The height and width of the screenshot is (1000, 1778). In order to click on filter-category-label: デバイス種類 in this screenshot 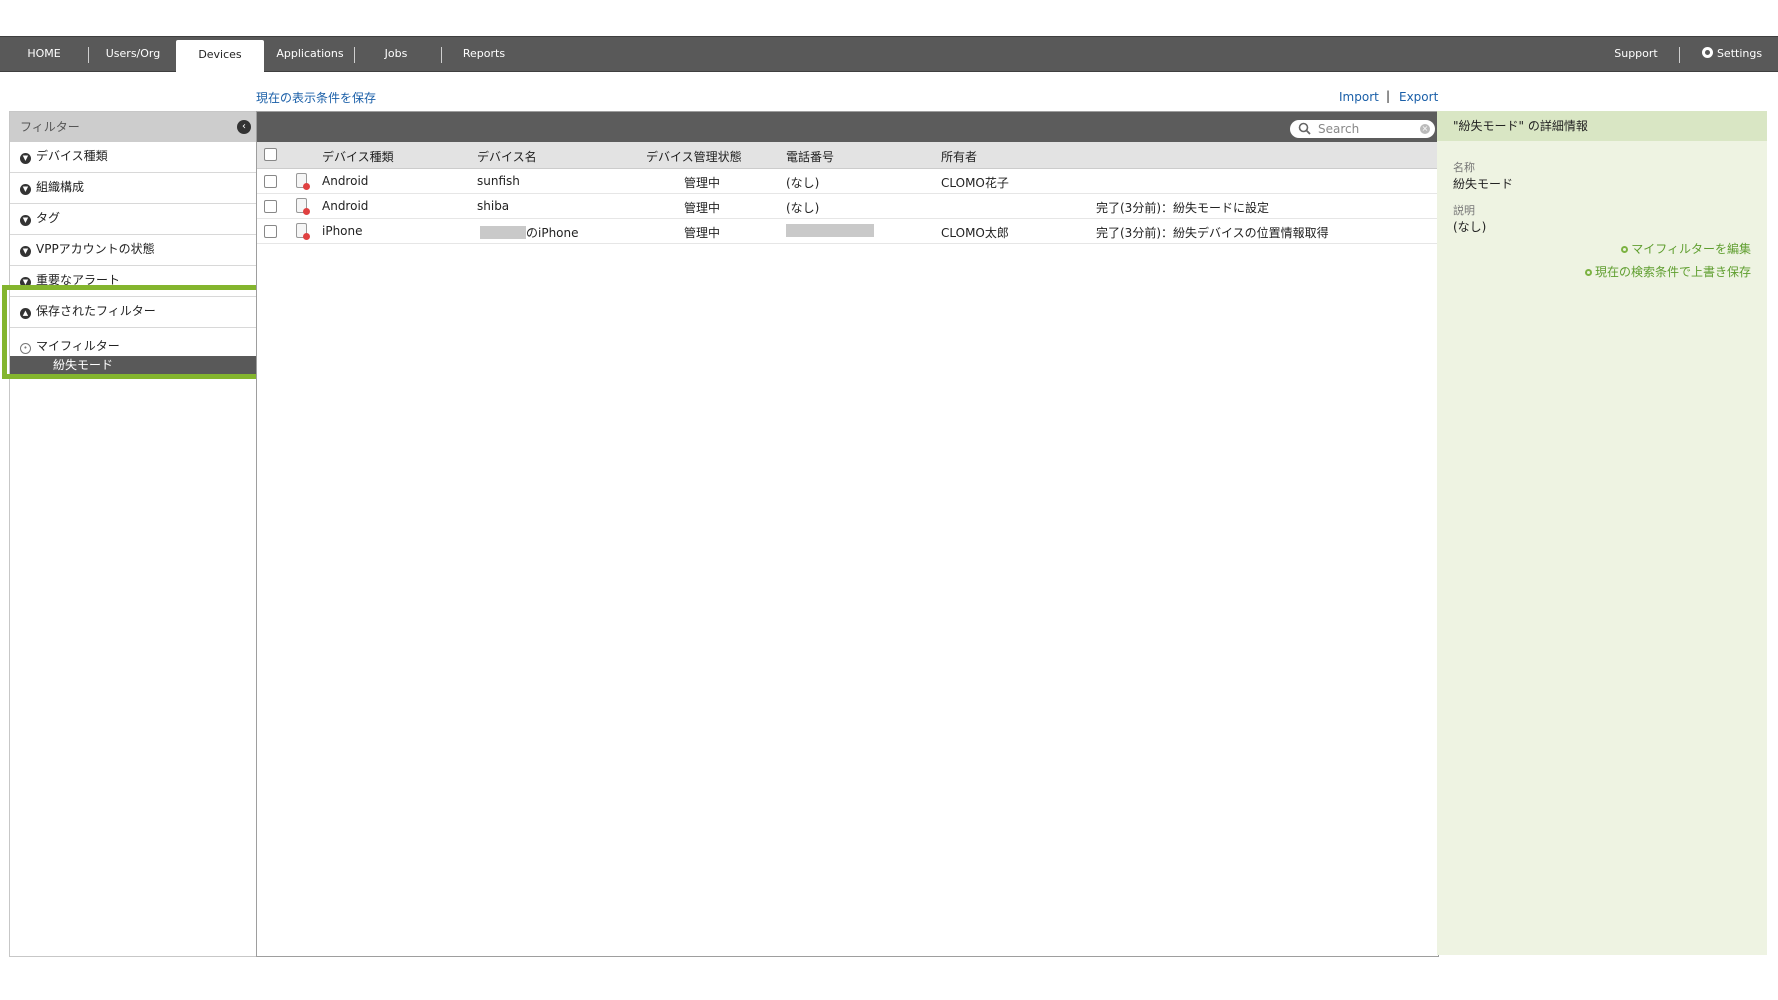, I will do `click(72, 156)`.